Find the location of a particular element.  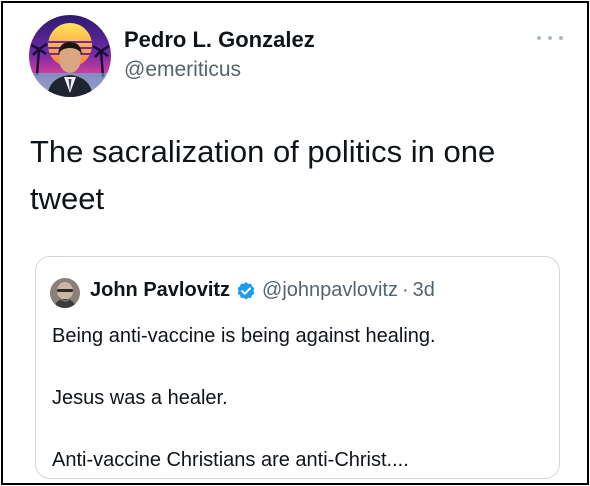

author-handle: @emeriticus is located at coordinates (182, 70).